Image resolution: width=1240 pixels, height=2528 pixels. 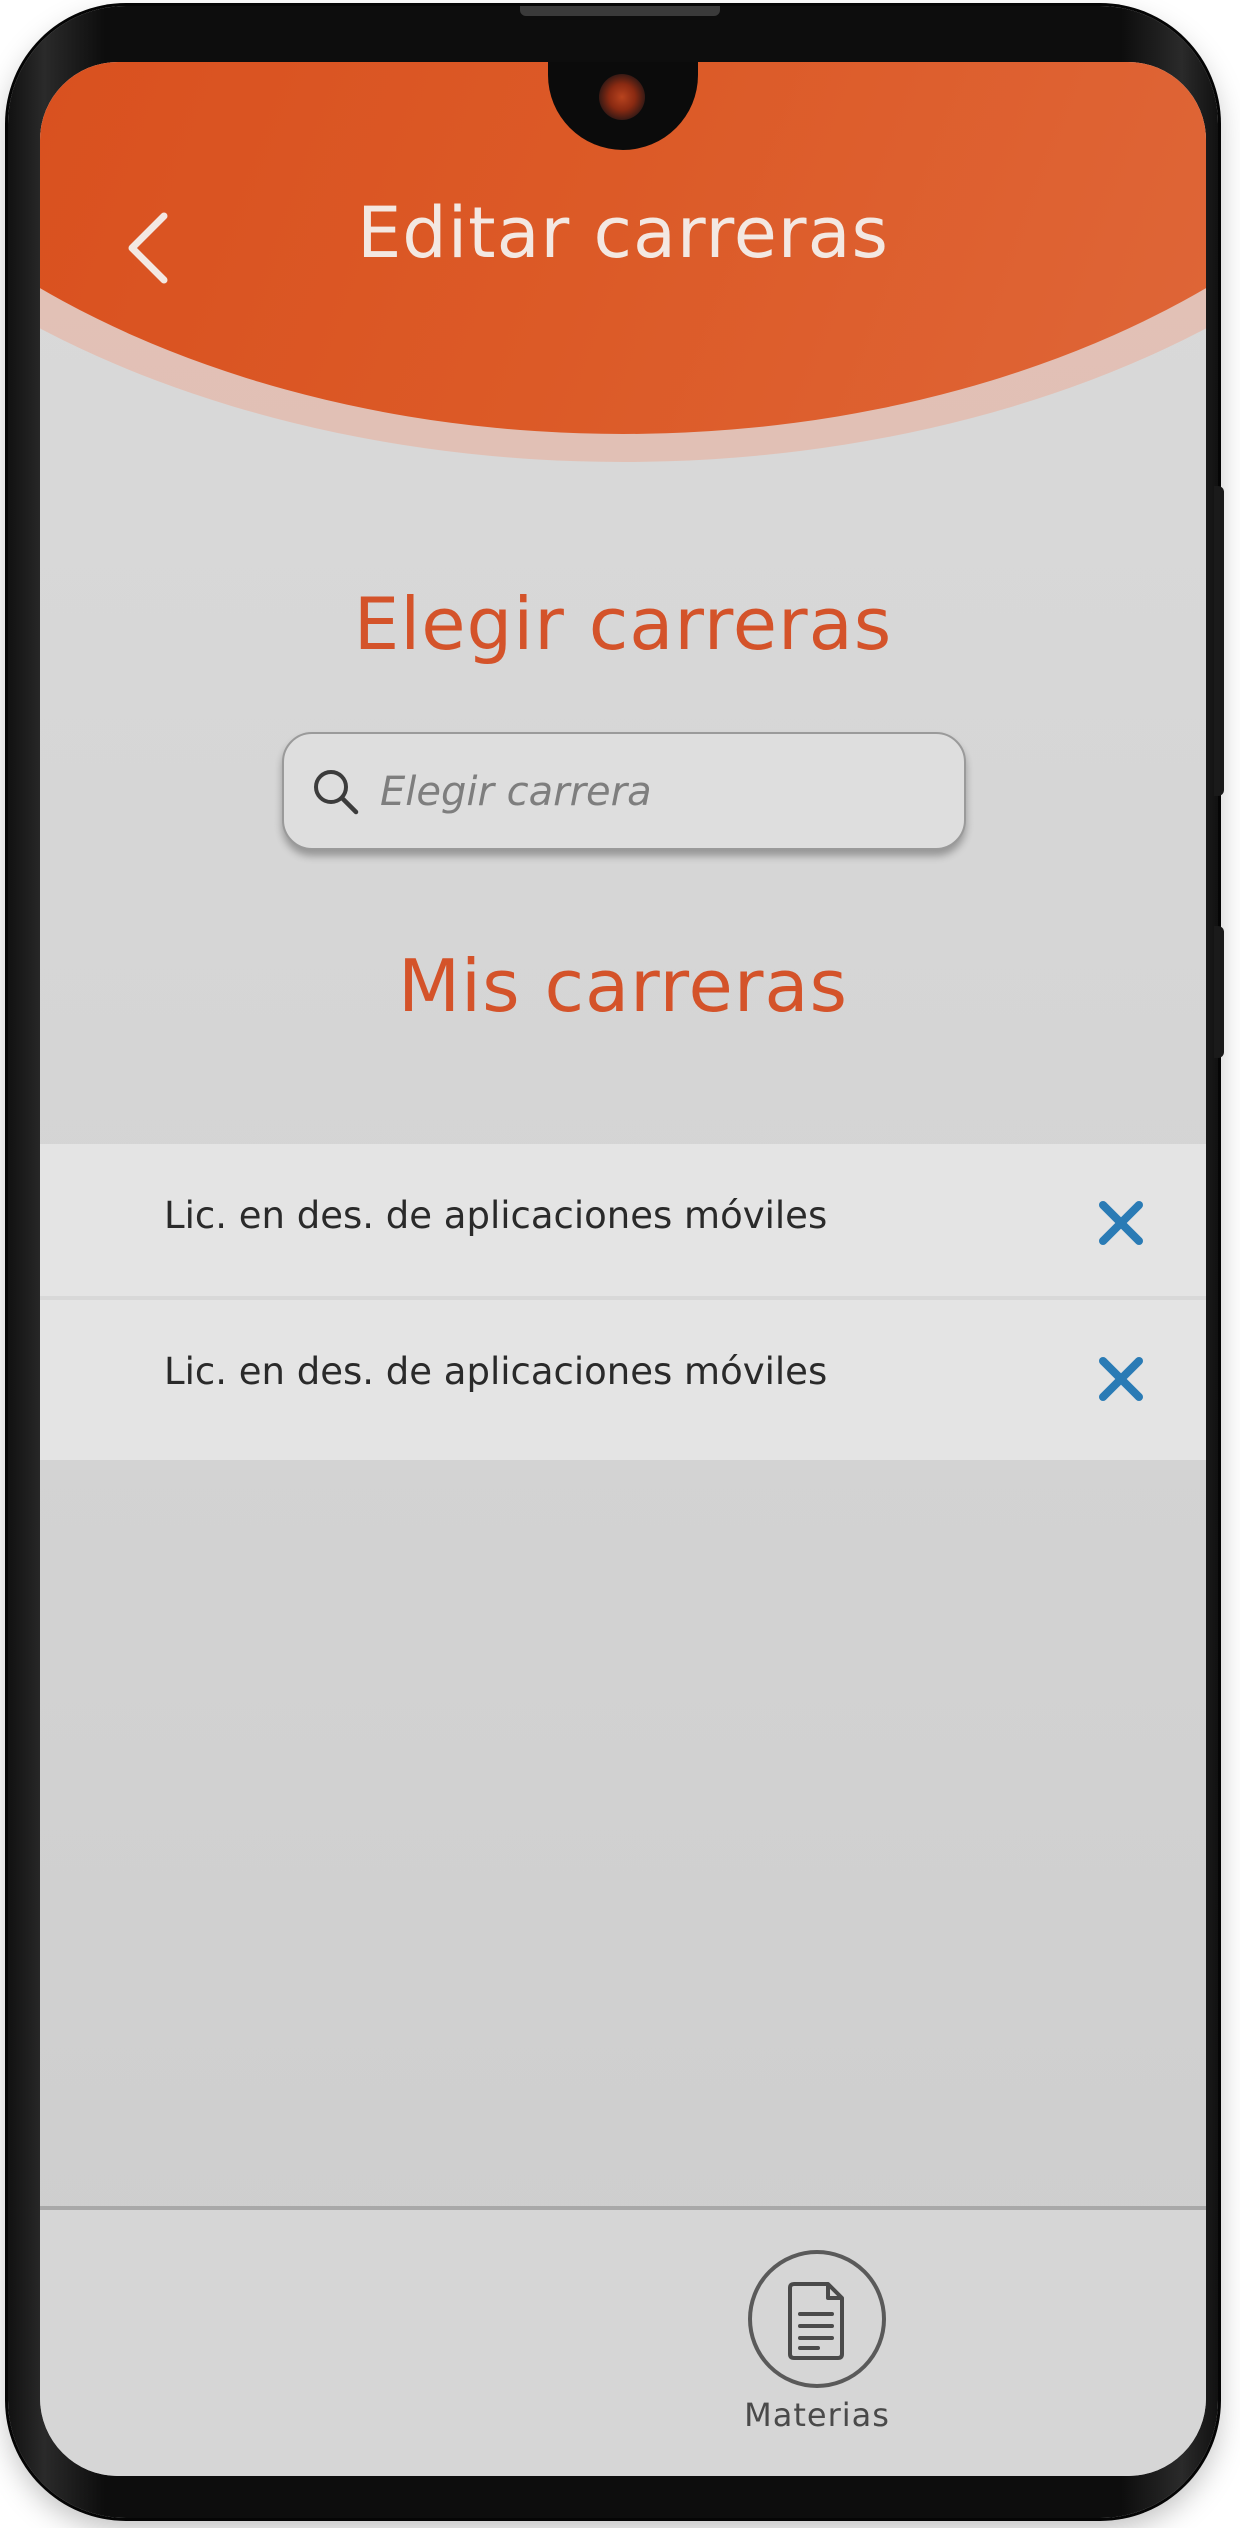 I want to click on tab-materias: Materias, so click(x=820, y=2355).